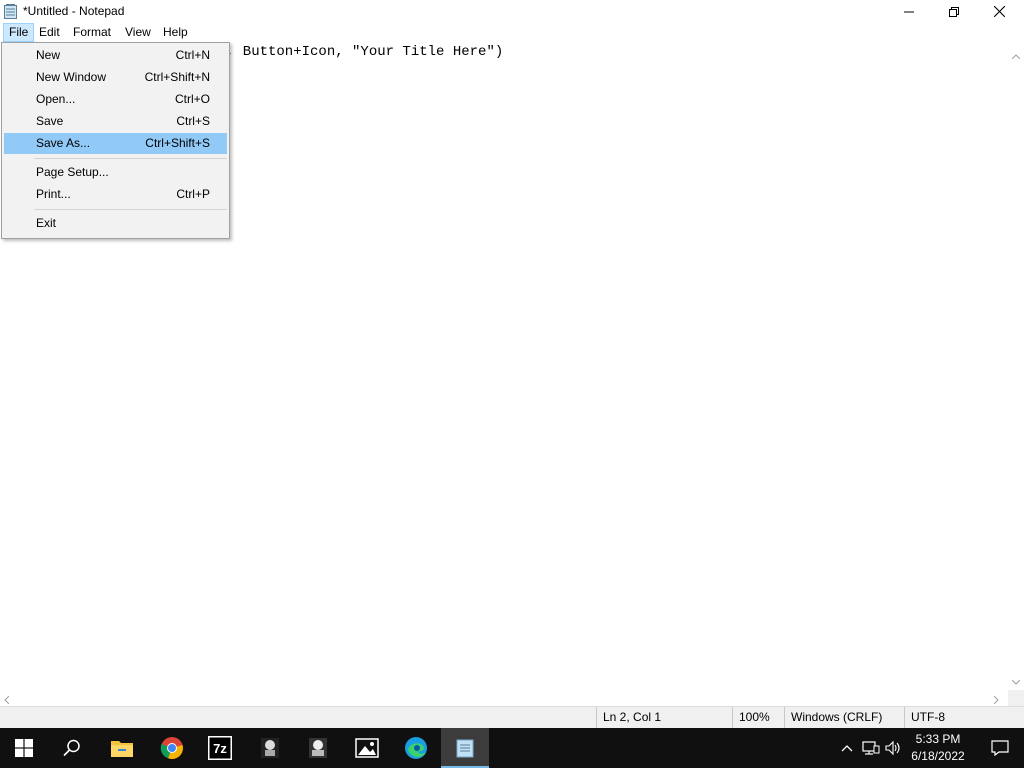 Image resolution: width=1024 pixels, height=768 pixels. I want to click on menu-bar: File Edit Format View Help, so click(512, 32).